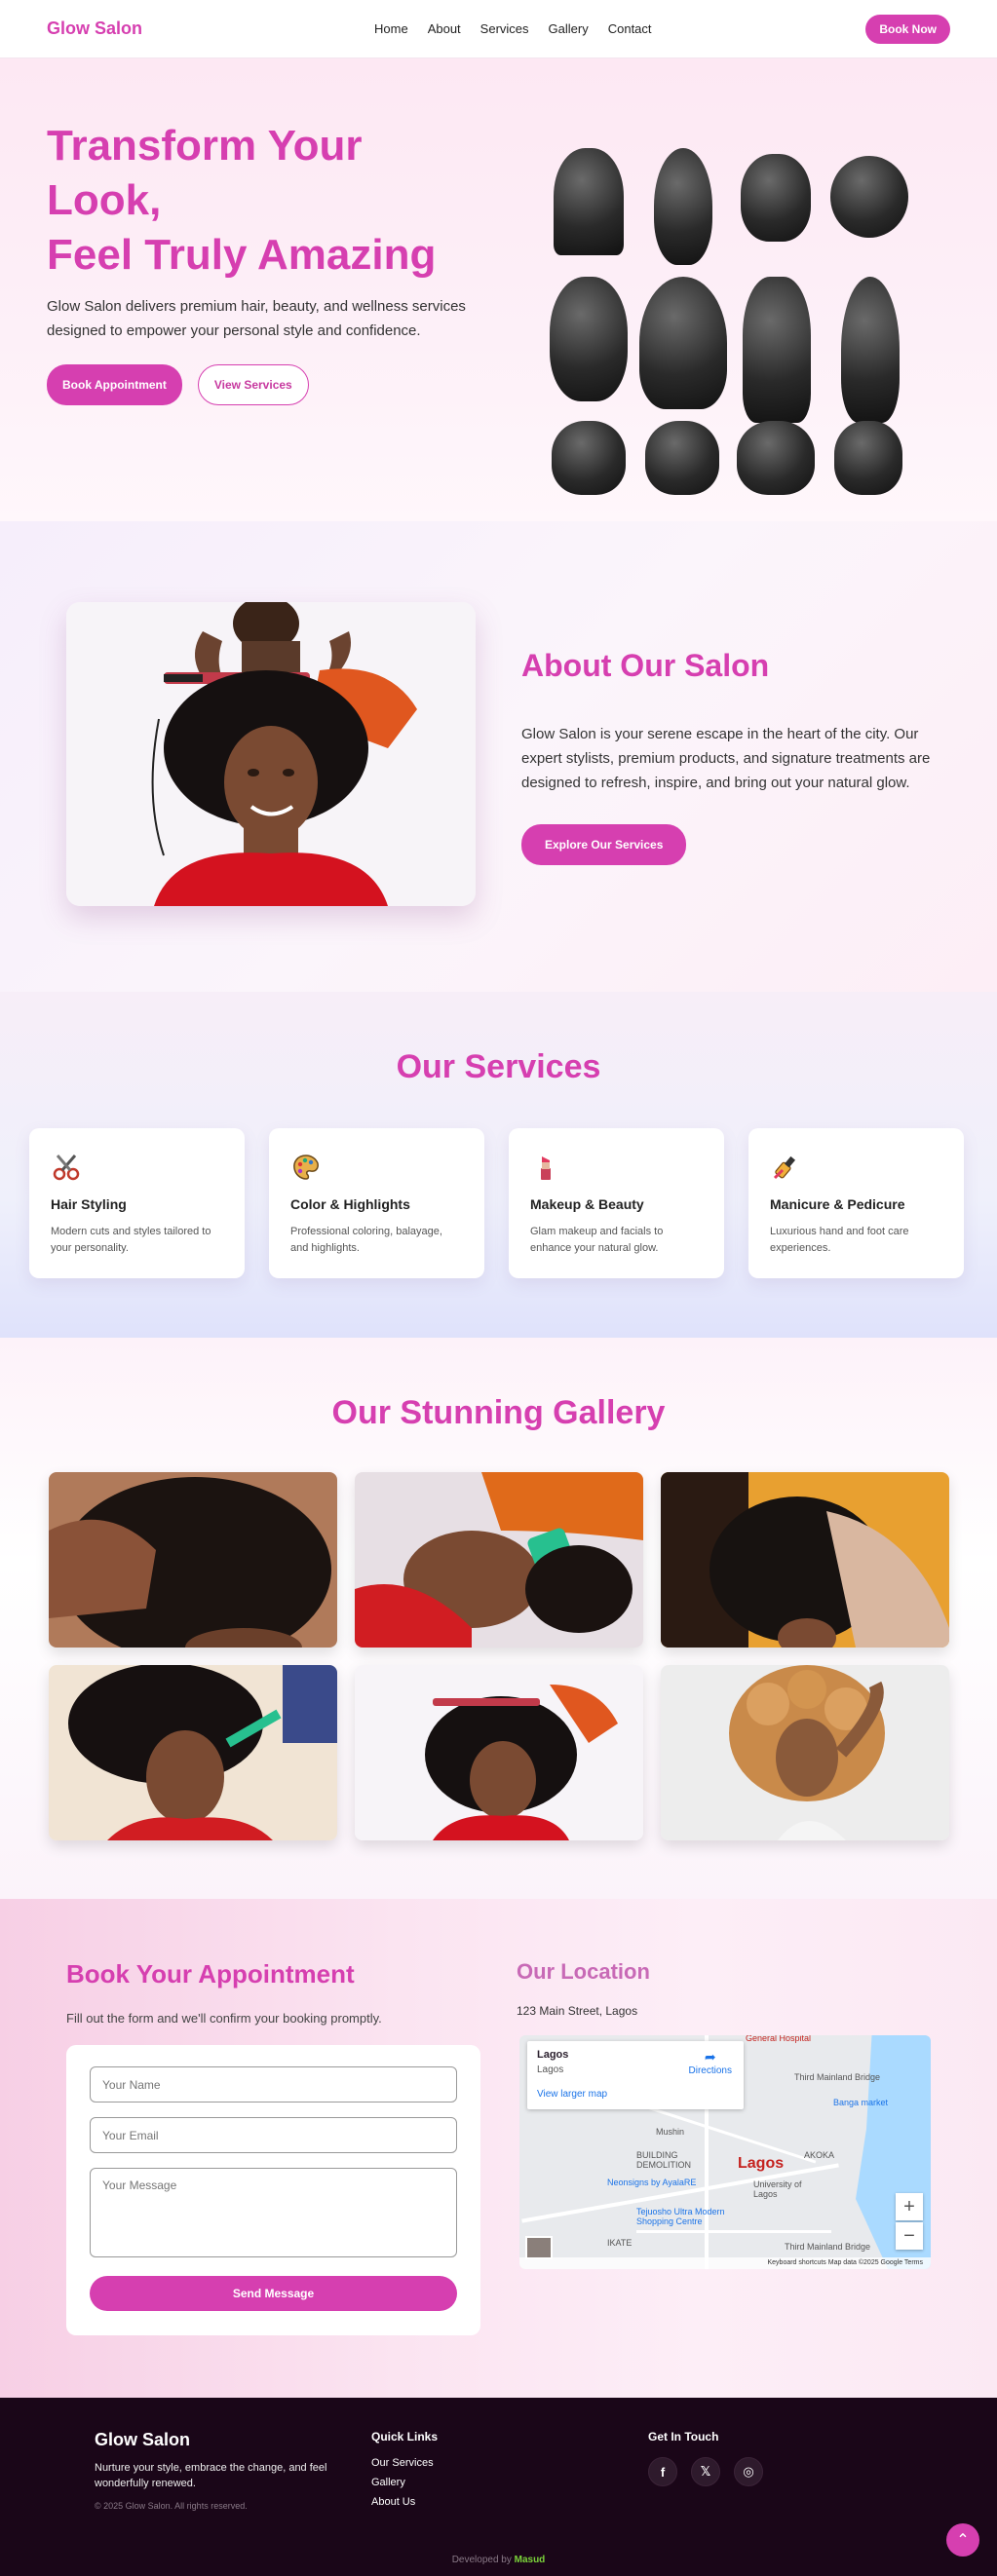 The width and height of the screenshot is (997, 2576). What do you see at coordinates (683, 2436) in the screenshot?
I see `contact-title: Get In Touch` at bounding box center [683, 2436].